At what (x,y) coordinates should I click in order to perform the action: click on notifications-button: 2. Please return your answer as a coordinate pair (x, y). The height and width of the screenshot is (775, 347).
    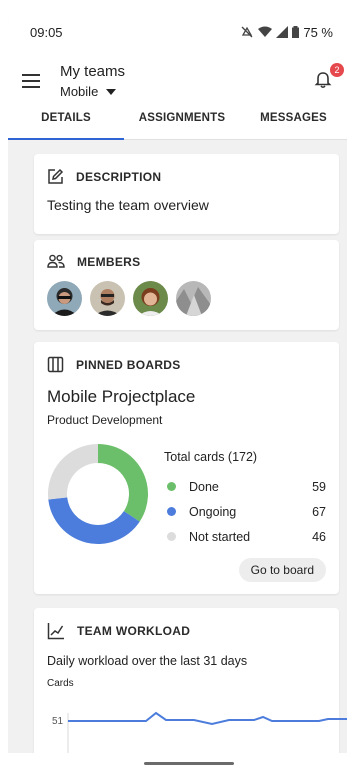
    Looking at the image, I should click on (328, 77).